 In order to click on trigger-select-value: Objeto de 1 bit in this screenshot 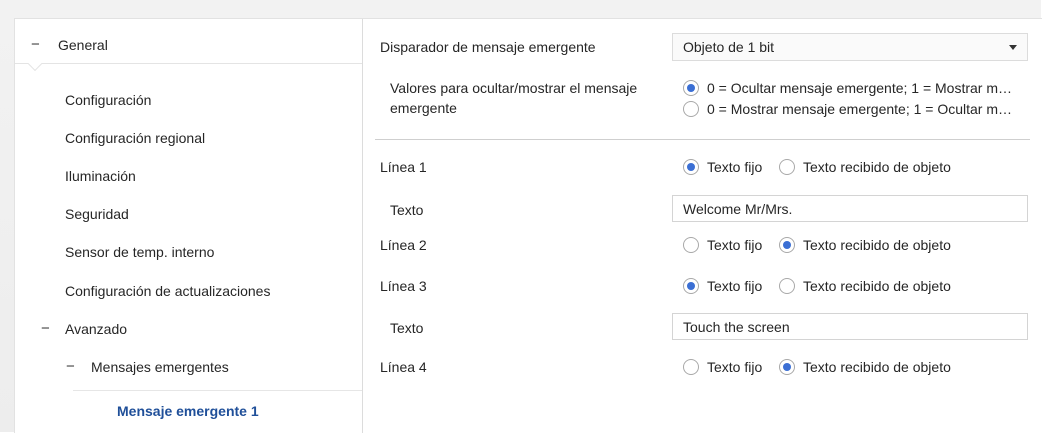, I will do `click(729, 47)`.